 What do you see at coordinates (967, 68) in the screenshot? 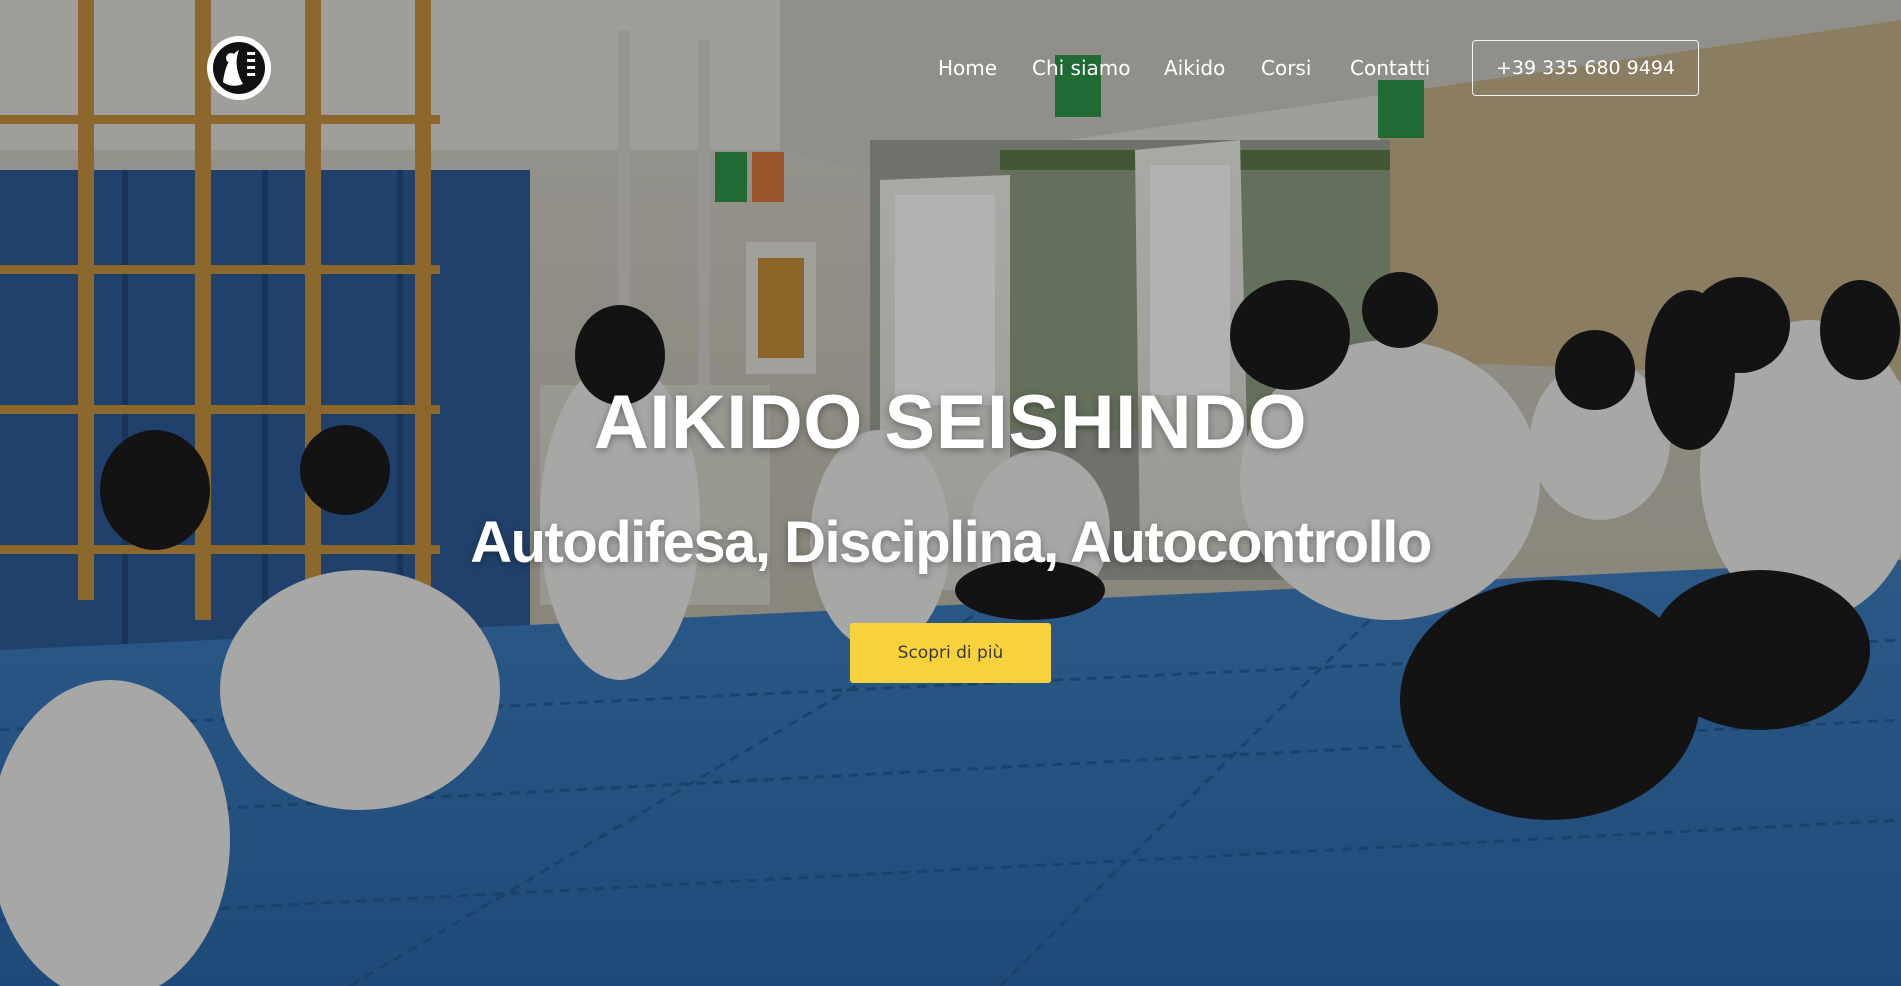
I see `nav-home: Home` at bounding box center [967, 68].